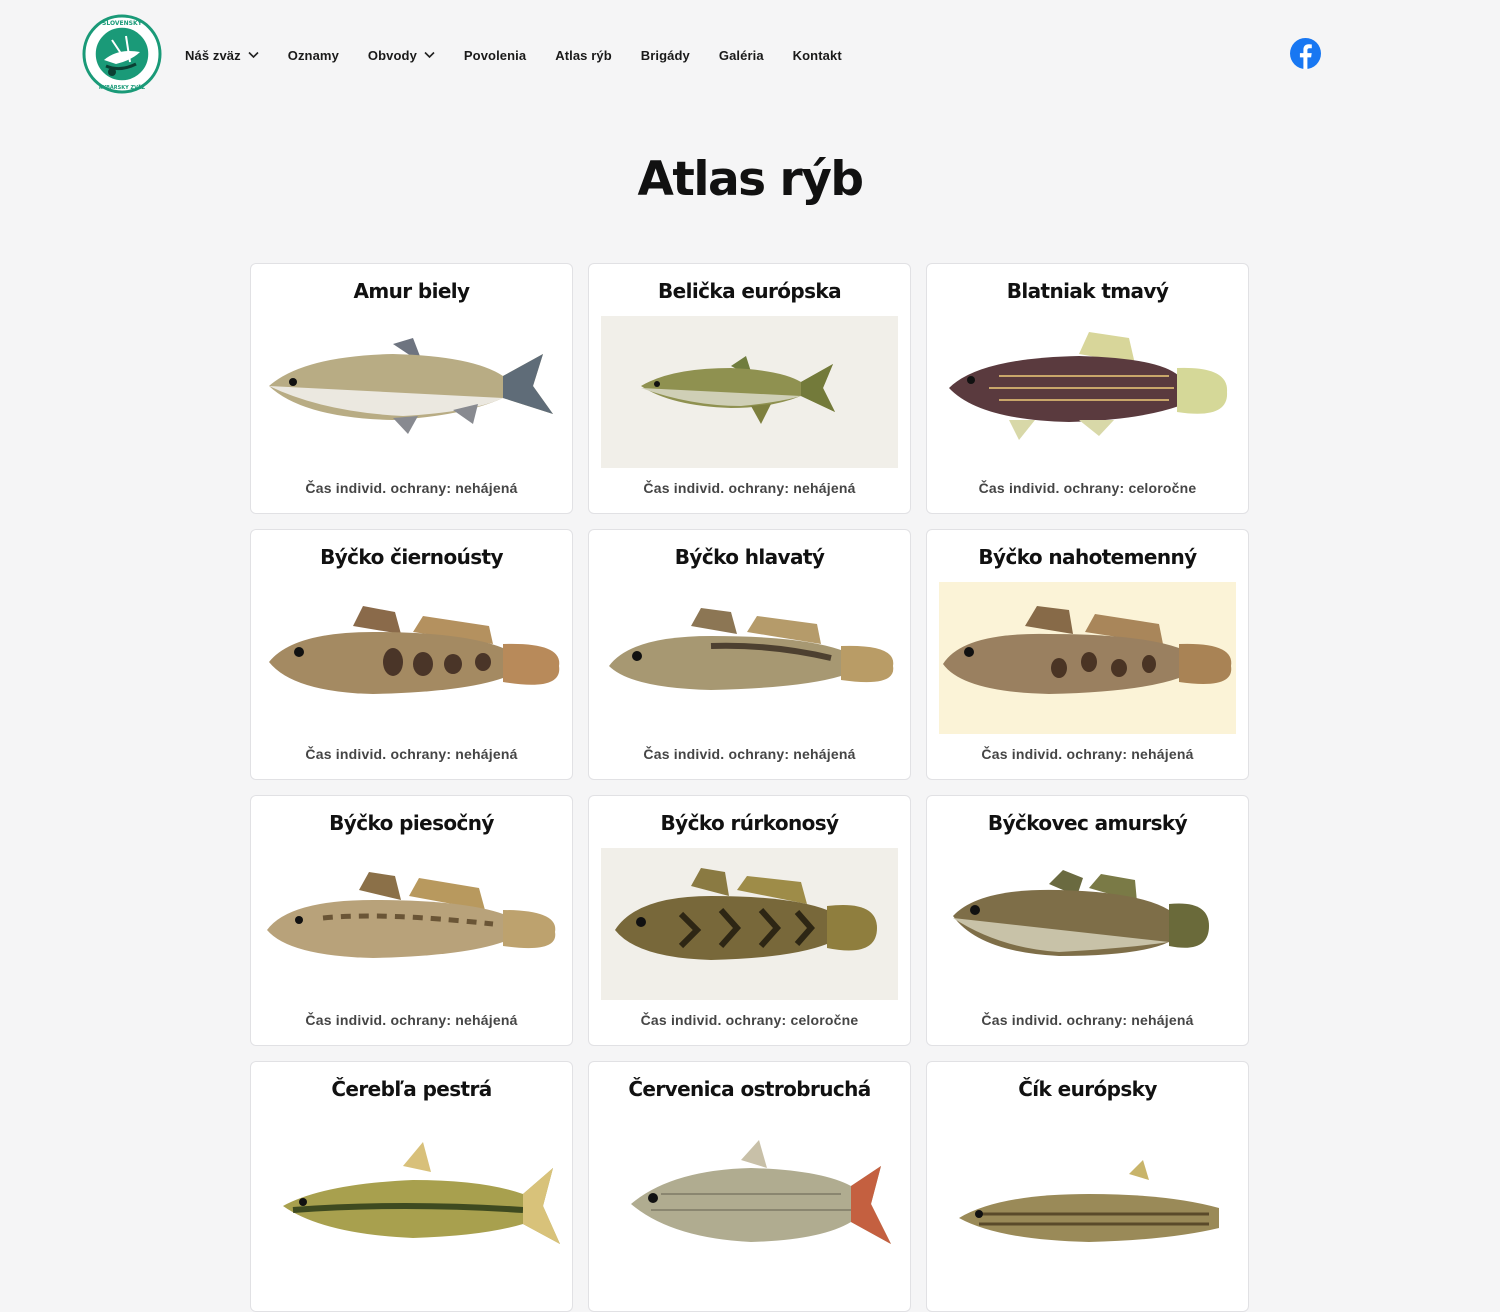 Image resolution: width=1500 pixels, height=1312 pixels. I want to click on page-title: Atlas rýb, so click(750, 179).